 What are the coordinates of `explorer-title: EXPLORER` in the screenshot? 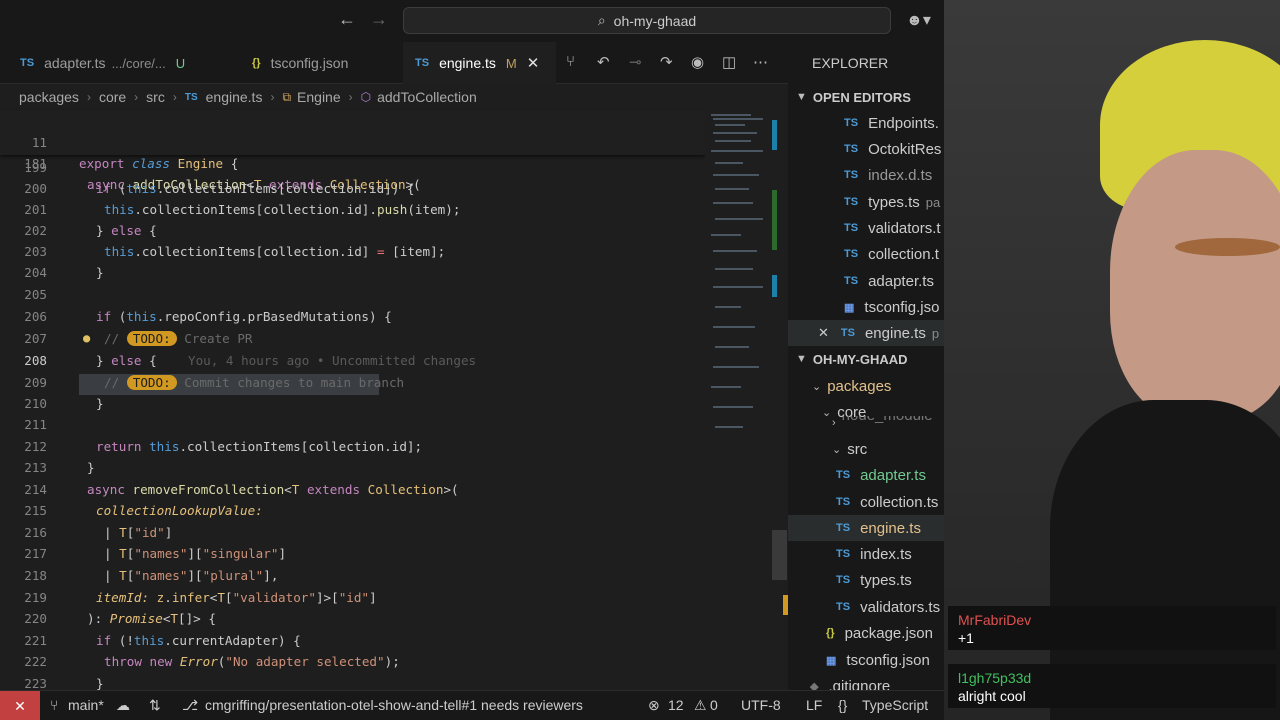 It's located at (850, 63).